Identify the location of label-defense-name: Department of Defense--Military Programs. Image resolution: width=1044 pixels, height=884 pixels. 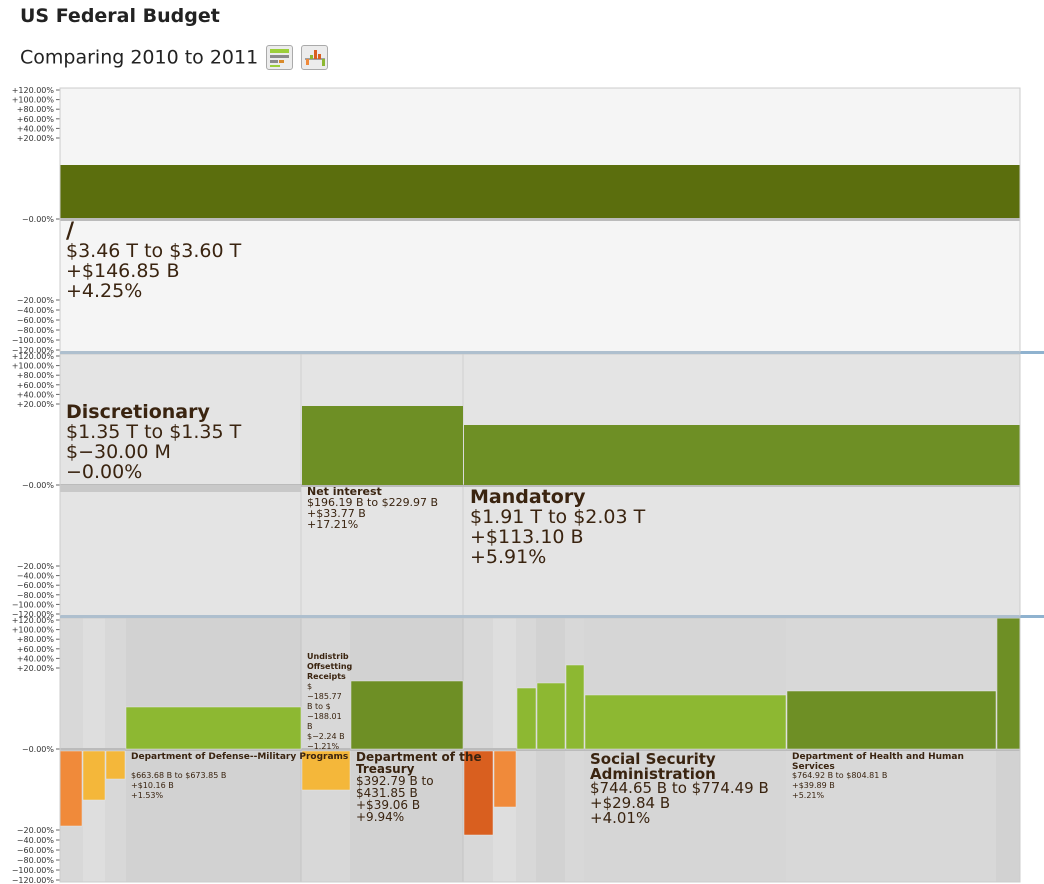
(239, 757).